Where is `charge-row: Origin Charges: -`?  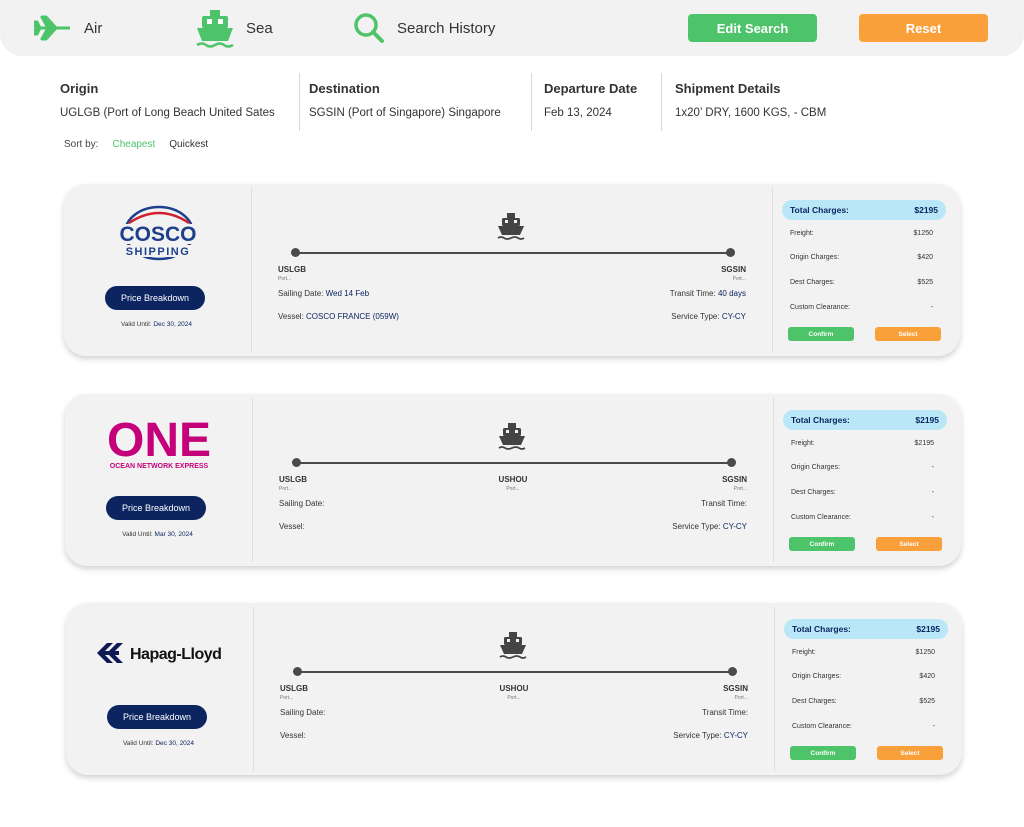 charge-row: Origin Charges: - is located at coordinates (862, 467).